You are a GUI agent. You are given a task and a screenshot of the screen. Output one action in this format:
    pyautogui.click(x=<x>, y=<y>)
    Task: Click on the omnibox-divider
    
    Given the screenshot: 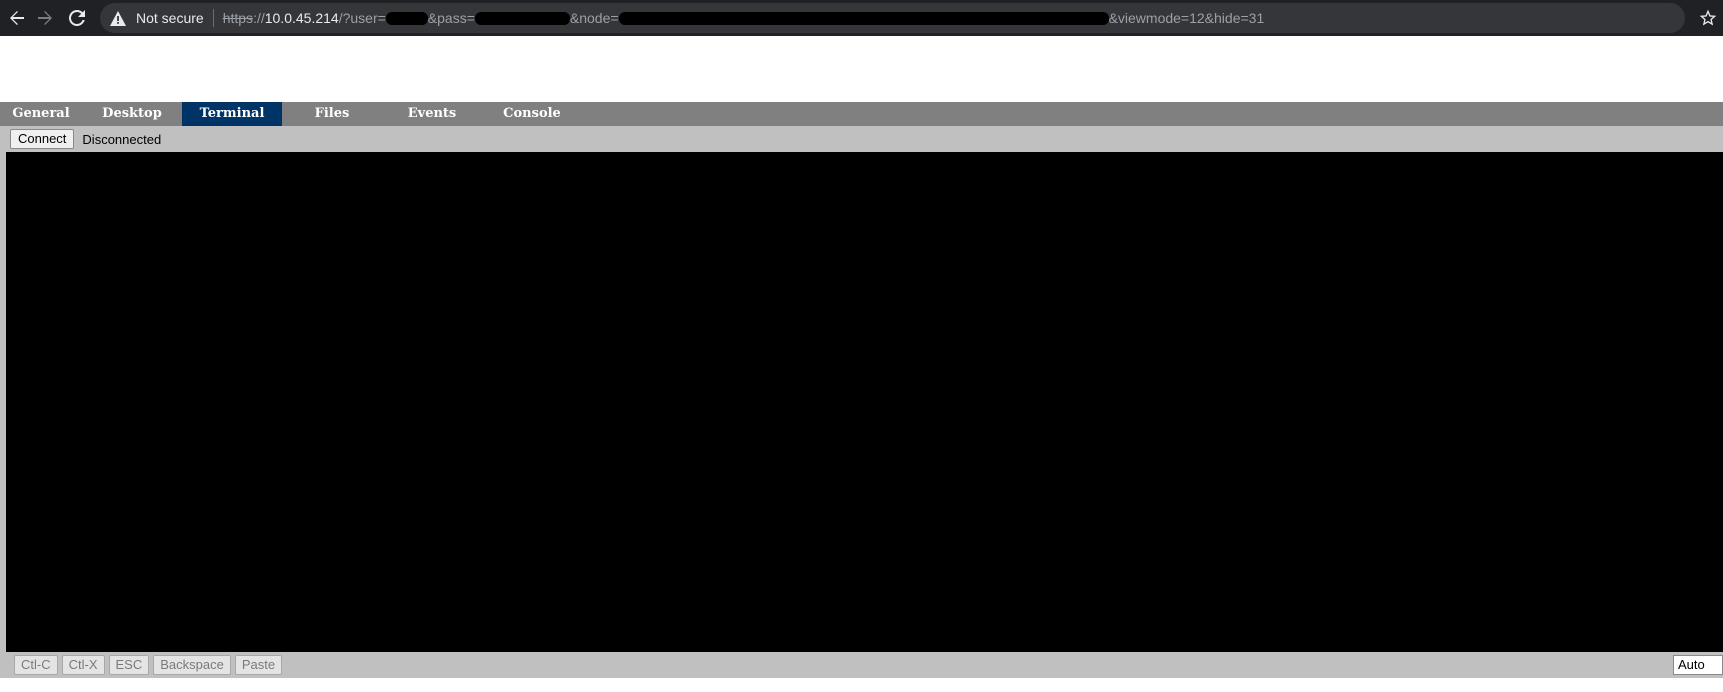 What is the action you would take?
    pyautogui.click(x=213, y=18)
    